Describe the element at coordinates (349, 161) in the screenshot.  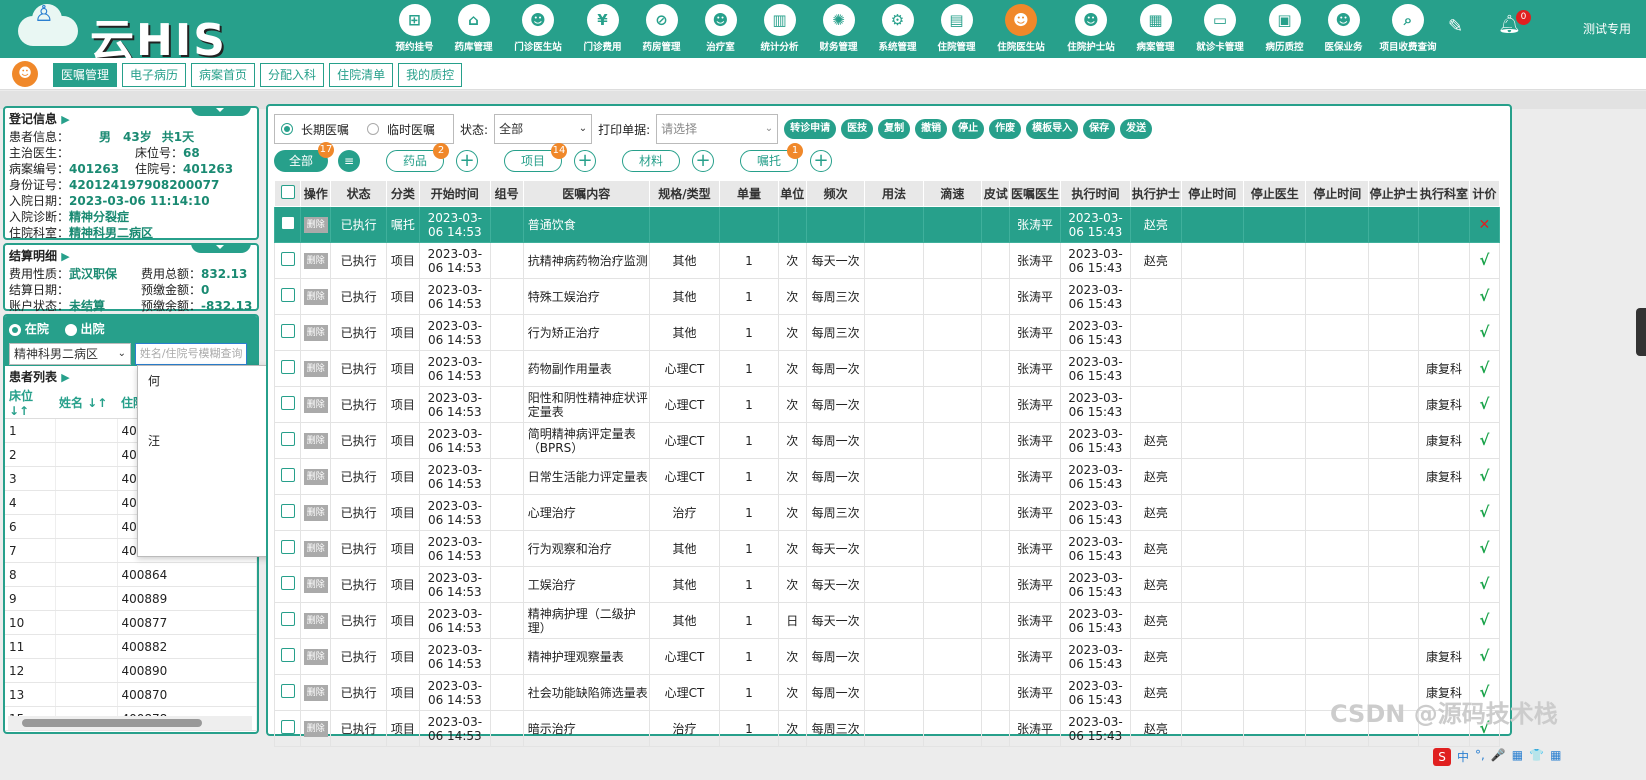
I see `list-menu-icon: ≡` at that location.